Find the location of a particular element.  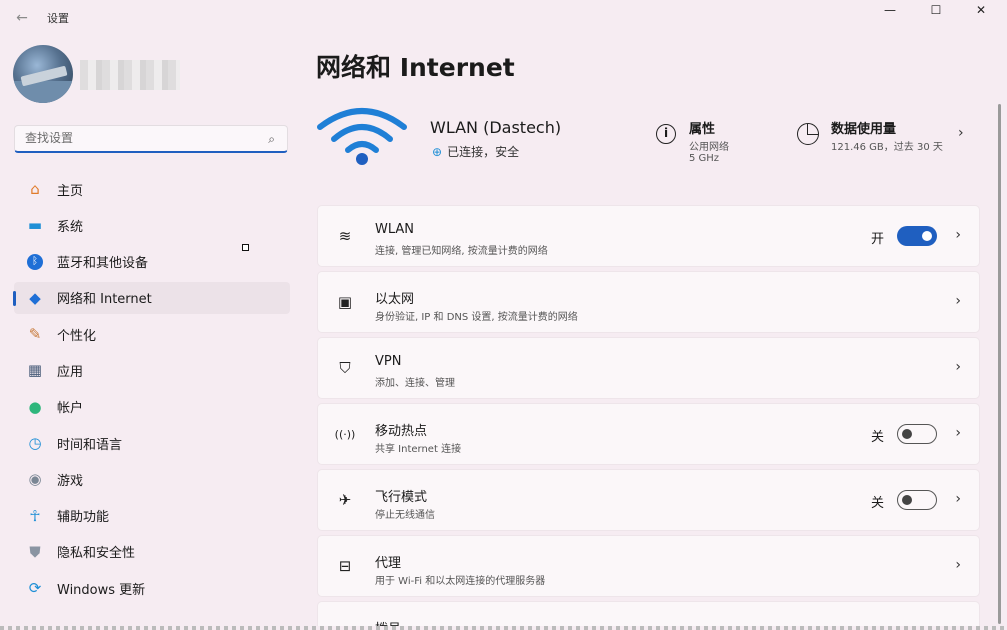

sidebar-item-label: 主页 is located at coordinates (70, 191).